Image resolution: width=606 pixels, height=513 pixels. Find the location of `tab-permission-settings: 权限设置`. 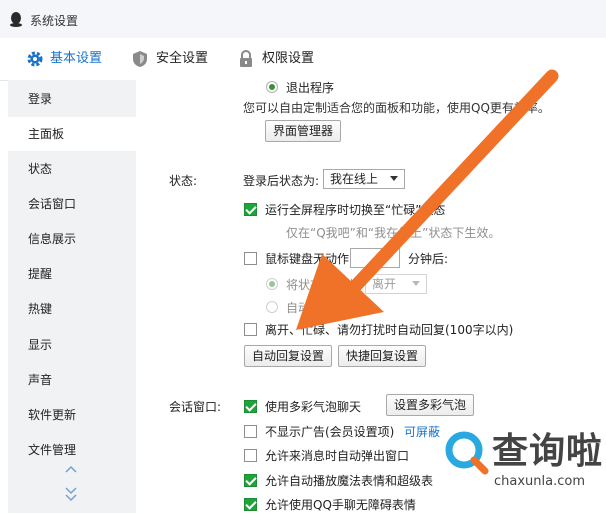

tab-permission-settings: 权限设置 is located at coordinates (278, 59).